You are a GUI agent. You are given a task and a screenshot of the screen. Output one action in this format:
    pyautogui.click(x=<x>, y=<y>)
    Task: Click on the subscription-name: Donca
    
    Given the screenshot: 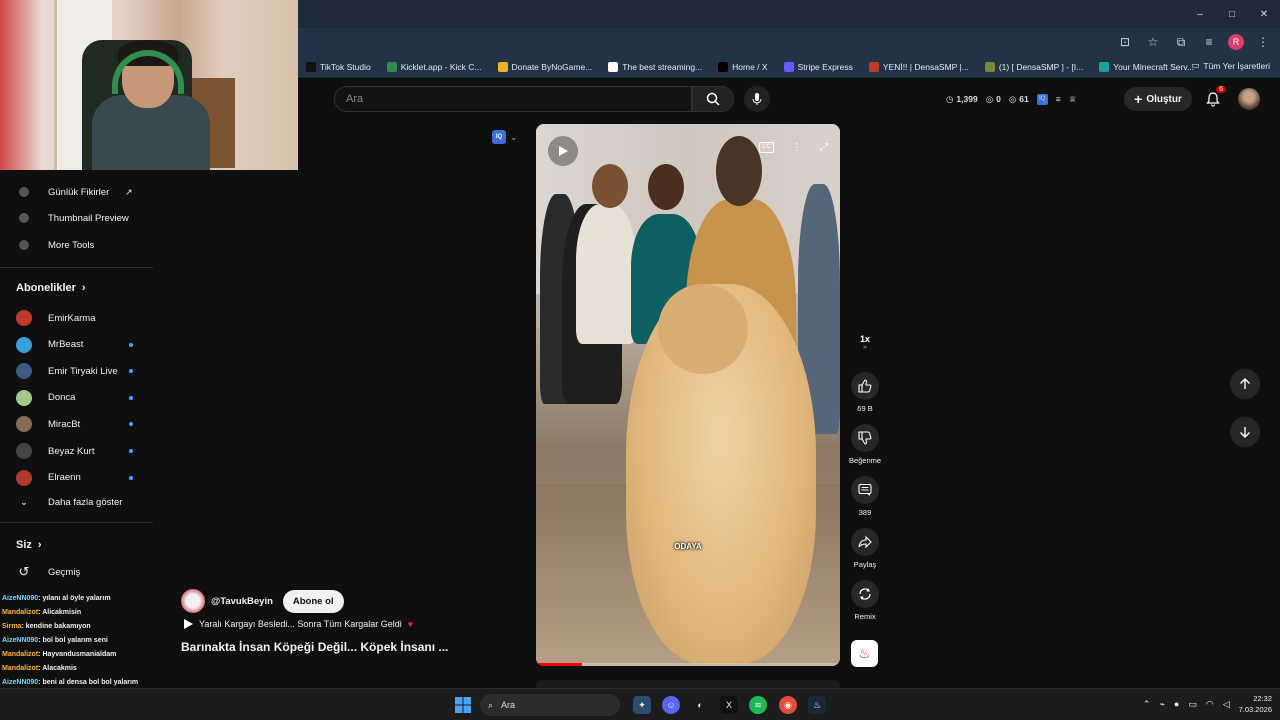 What is the action you would take?
    pyautogui.click(x=62, y=398)
    